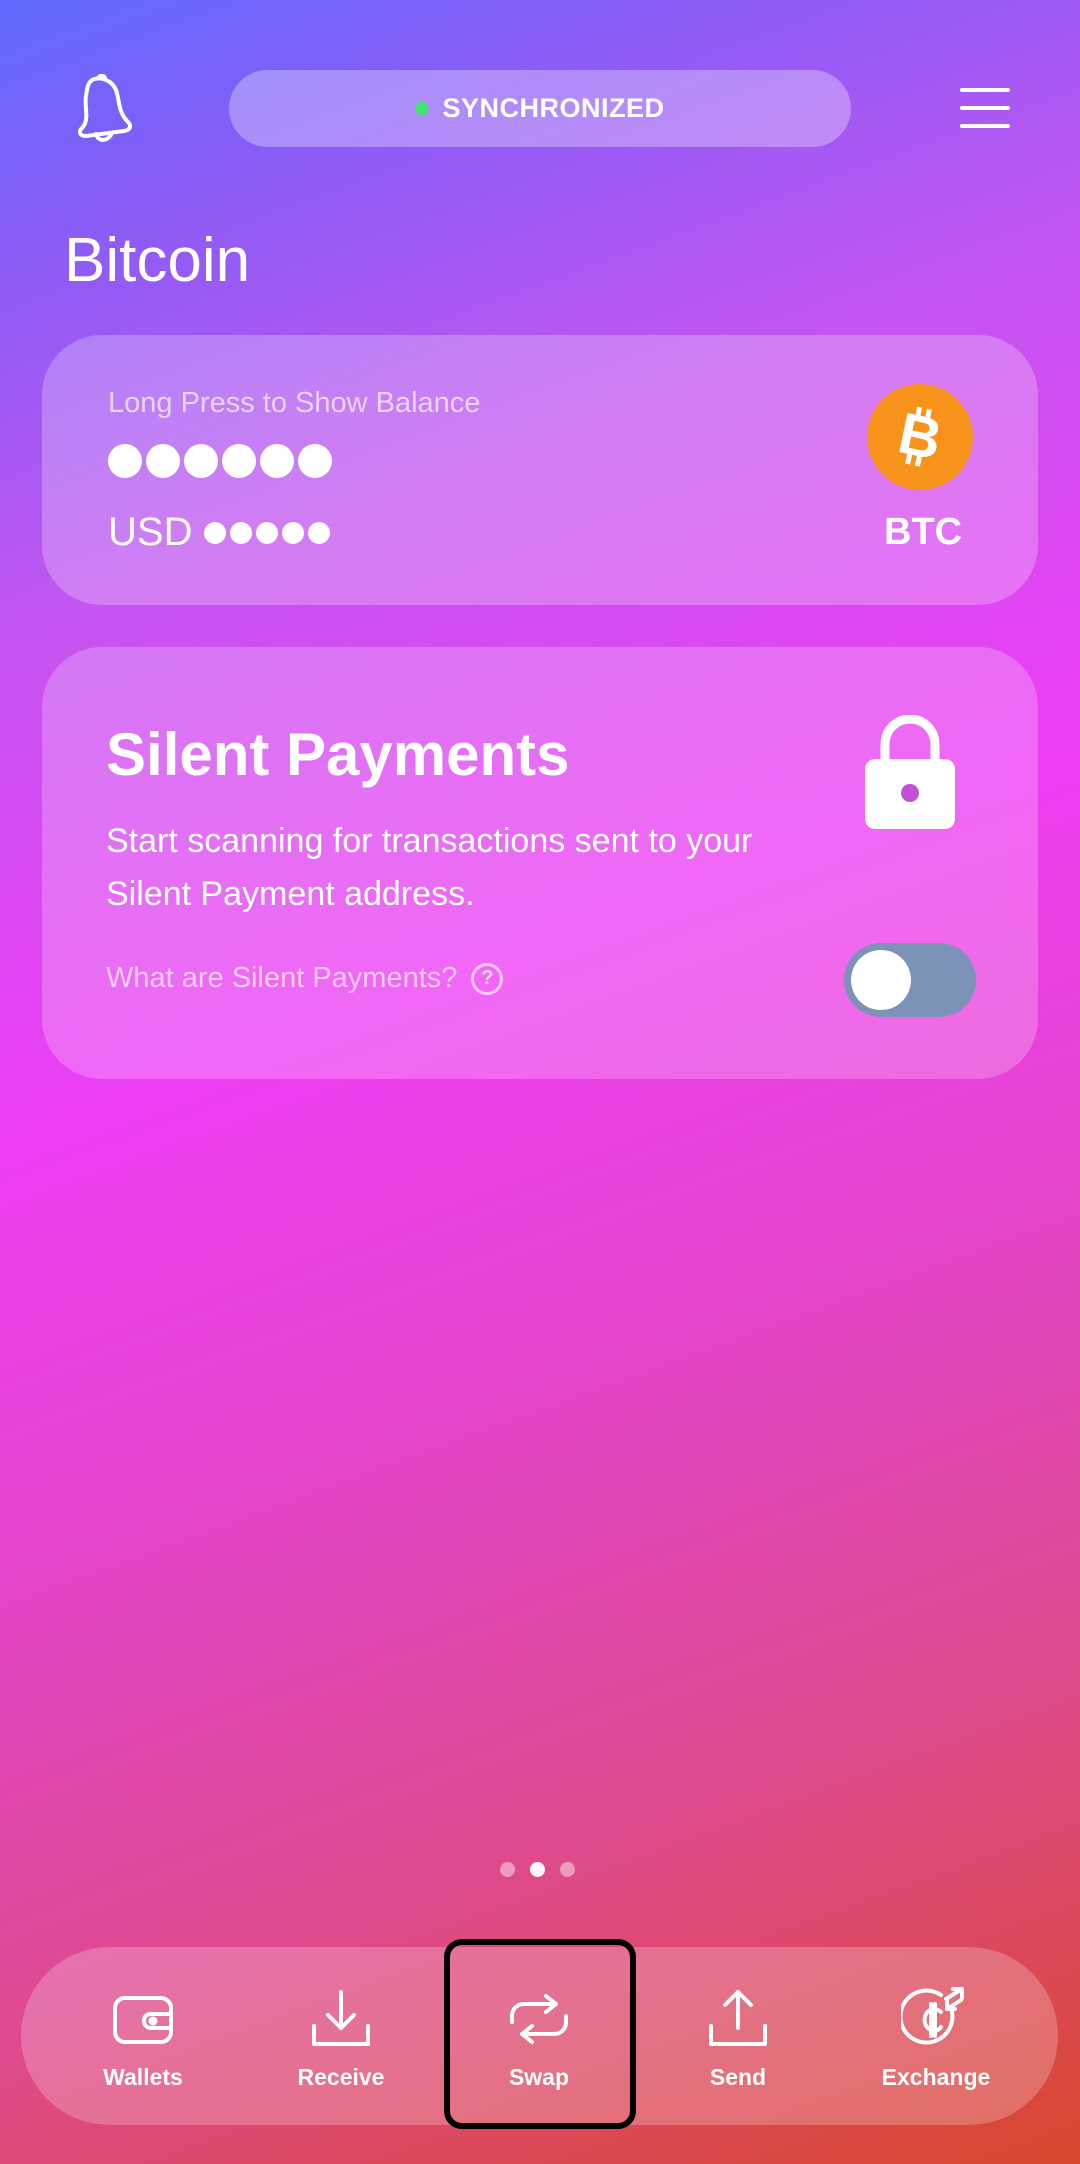  What do you see at coordinates (157, 260) in the screenshot?
I see `page-title: Bitcoin` at bounding box center [157, 260].